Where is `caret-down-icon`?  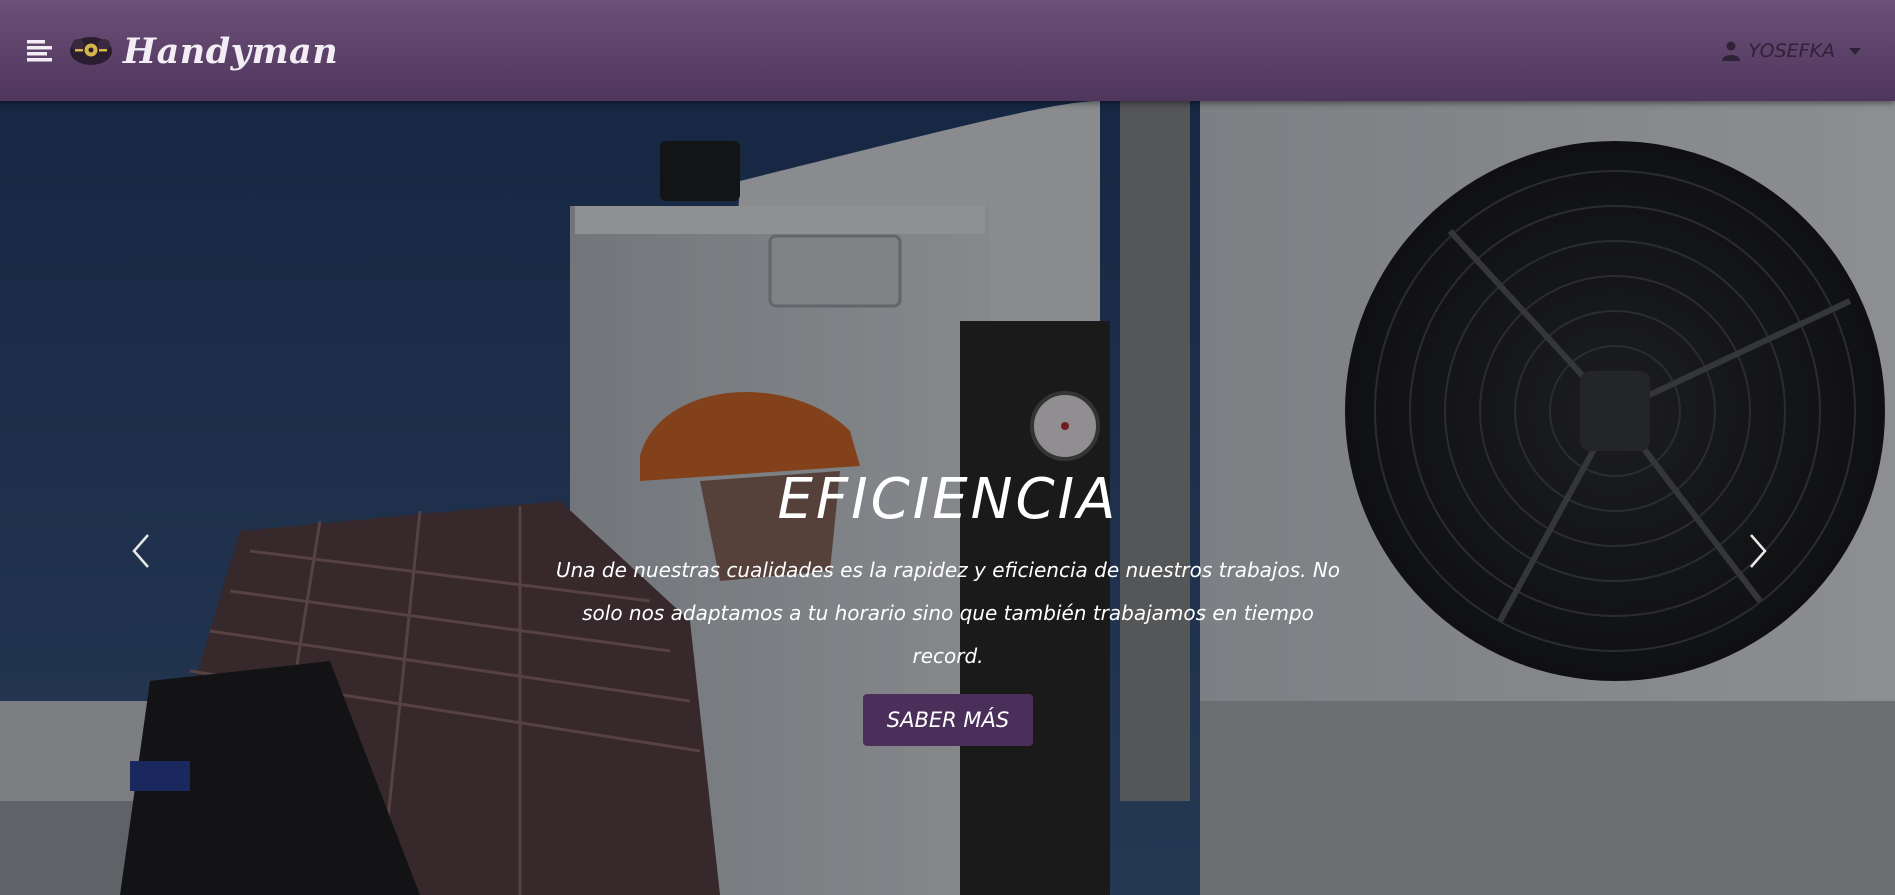
caret-down-icon is located at coordinates (1855, 51).